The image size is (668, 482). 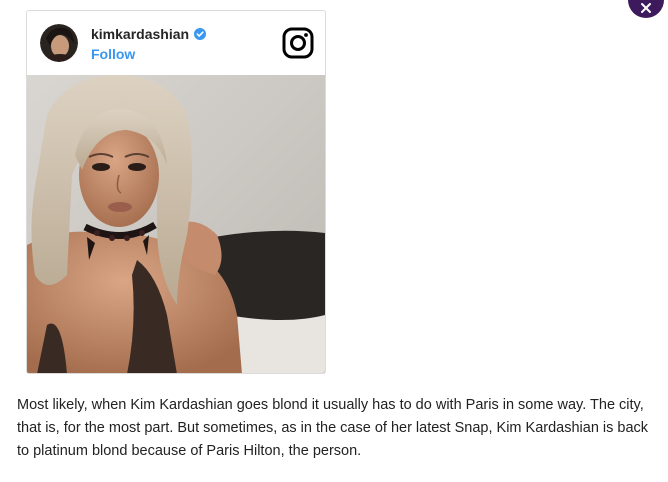 I want to click on avatar-image, so click(x=59, y=43).